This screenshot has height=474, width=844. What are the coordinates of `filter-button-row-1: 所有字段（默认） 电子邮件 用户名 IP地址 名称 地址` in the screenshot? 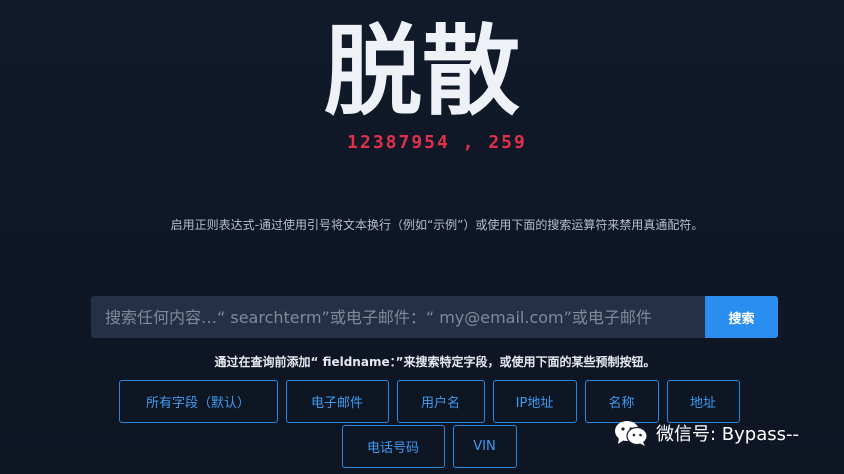 It's located at (425, 401).